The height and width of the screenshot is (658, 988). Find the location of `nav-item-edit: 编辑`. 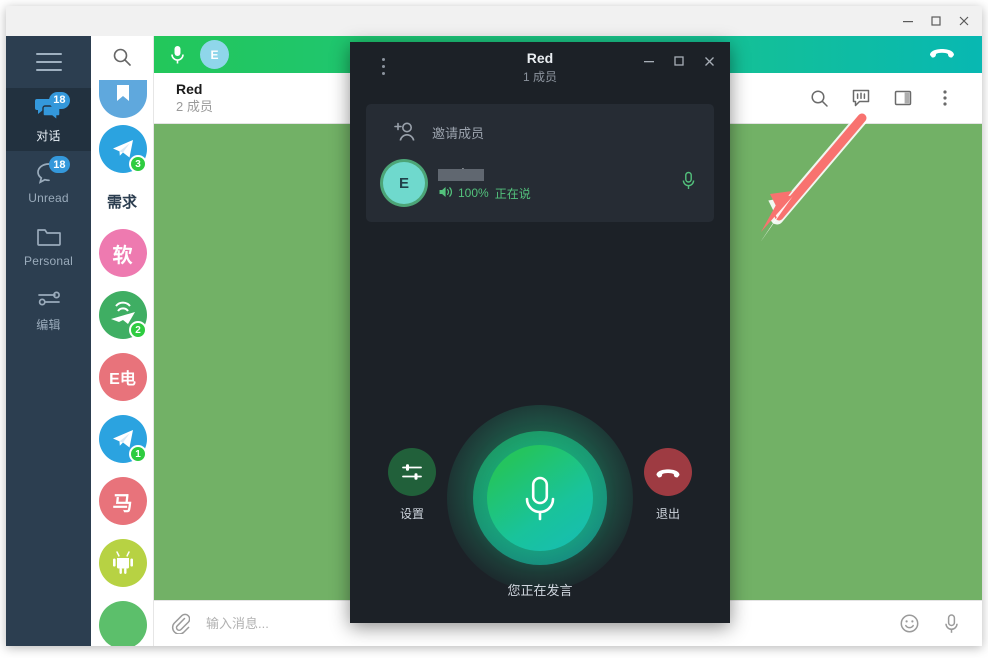

nav-item-edit: 编辑 is located at coordinates (48, 308).